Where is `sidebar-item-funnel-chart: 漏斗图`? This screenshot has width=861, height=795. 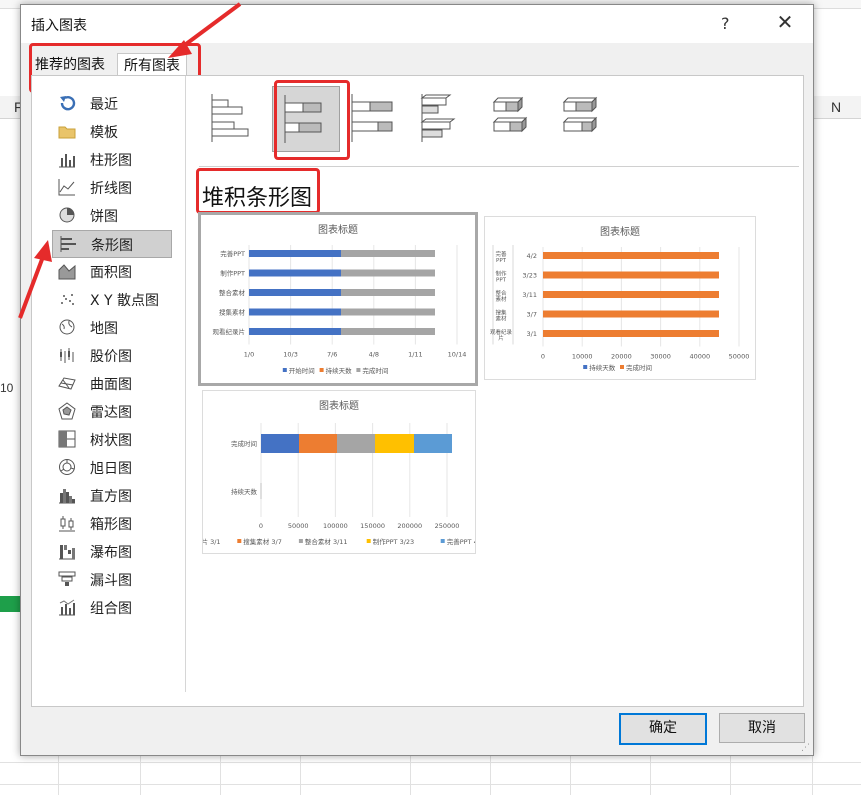
sidebar-item-funnel-chart: 漏斗图 is located at coordinates (111, 579).